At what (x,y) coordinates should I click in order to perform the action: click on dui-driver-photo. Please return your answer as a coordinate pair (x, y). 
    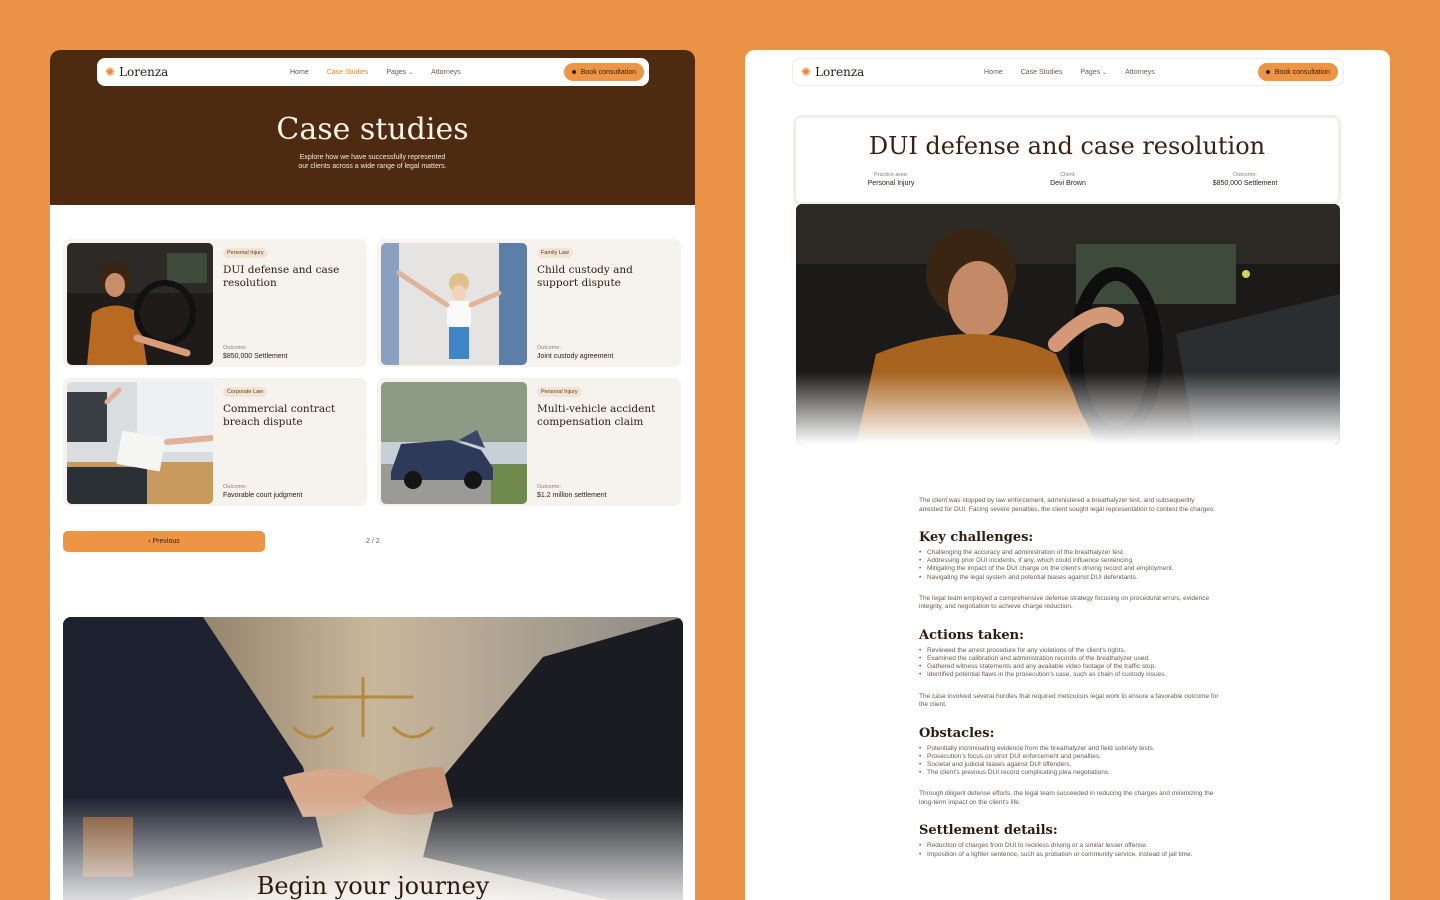
    Looking at the image, I should click on (140, 304).